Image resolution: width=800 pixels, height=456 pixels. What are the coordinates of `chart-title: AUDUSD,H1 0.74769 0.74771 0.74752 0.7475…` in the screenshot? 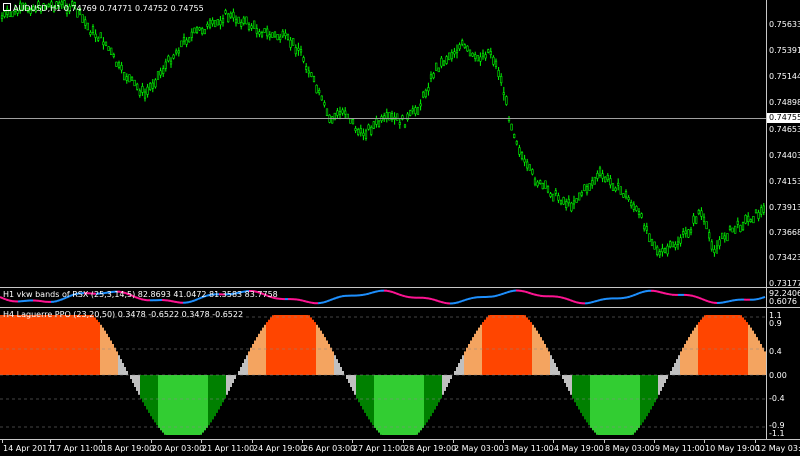 It's located at (103, 8).